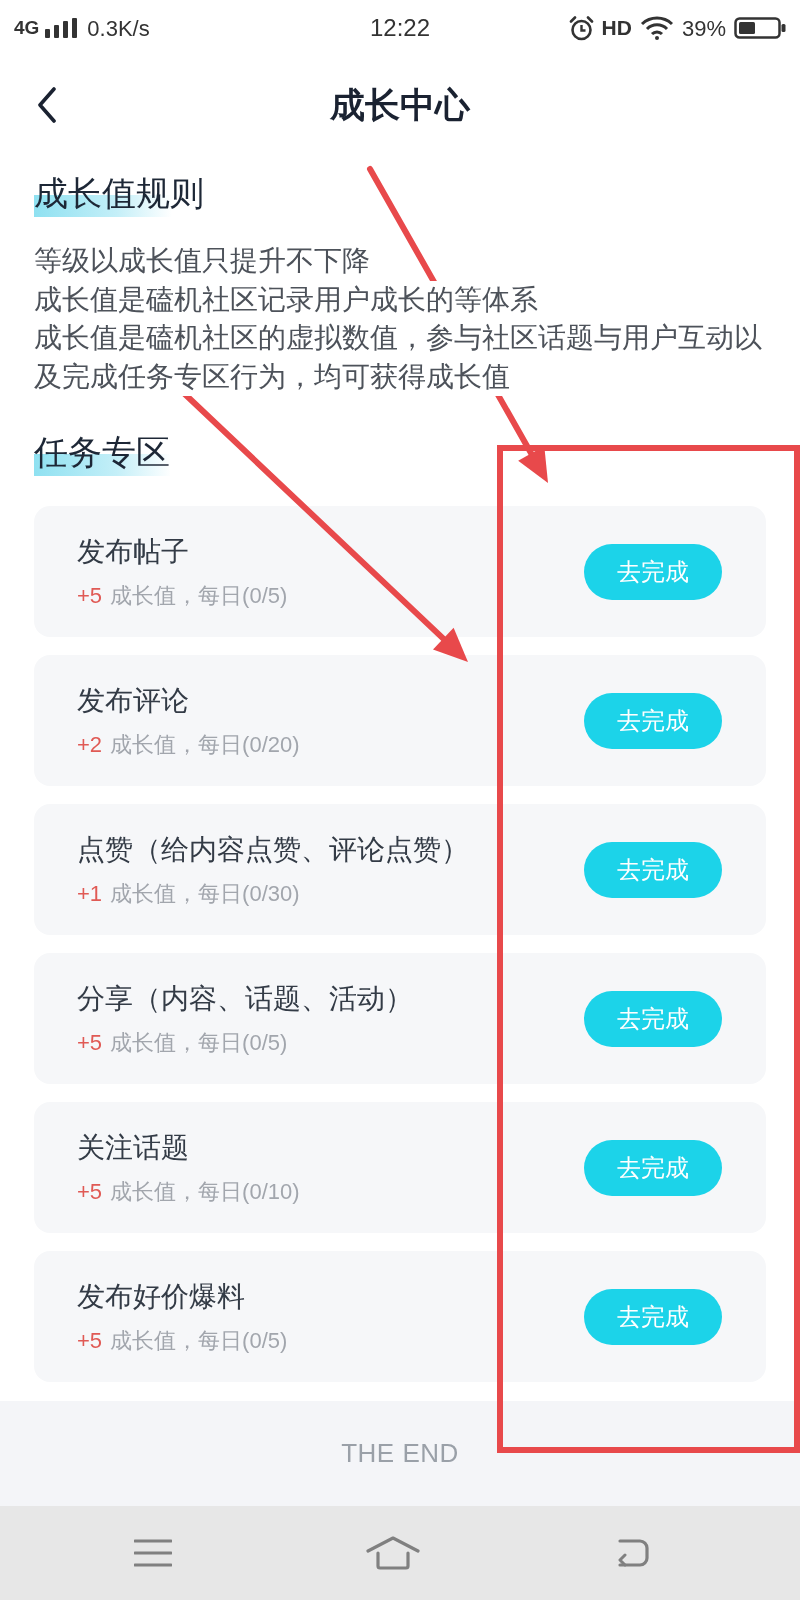  I want to click on task-title: 发布帖子, so click(133, 552).